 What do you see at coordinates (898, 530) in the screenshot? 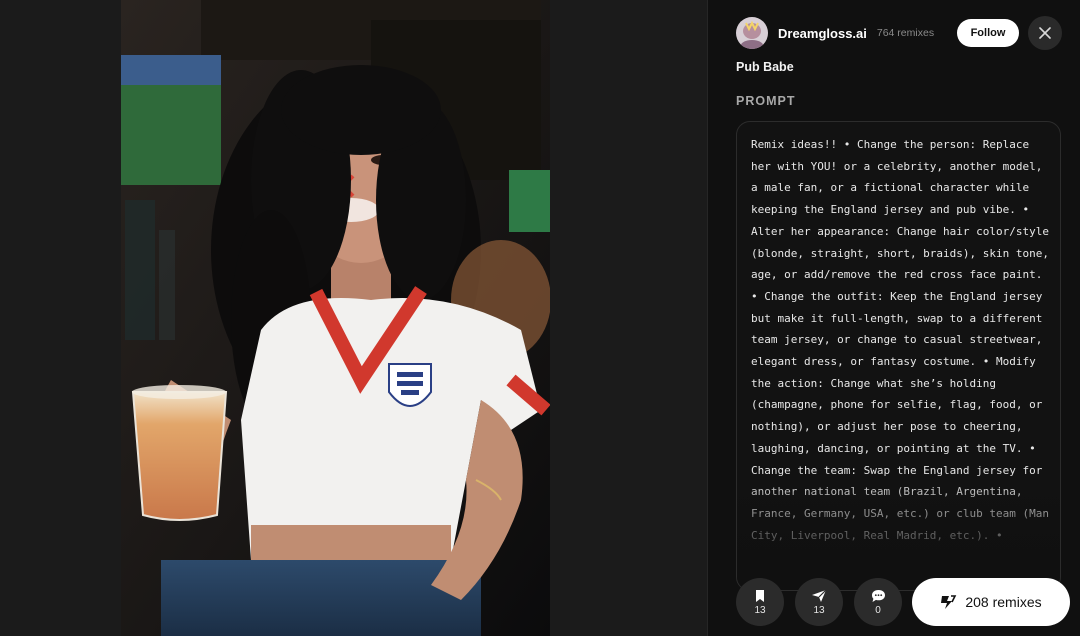
I see `prompt-fade-overlay` at bounding box center [898, 530].